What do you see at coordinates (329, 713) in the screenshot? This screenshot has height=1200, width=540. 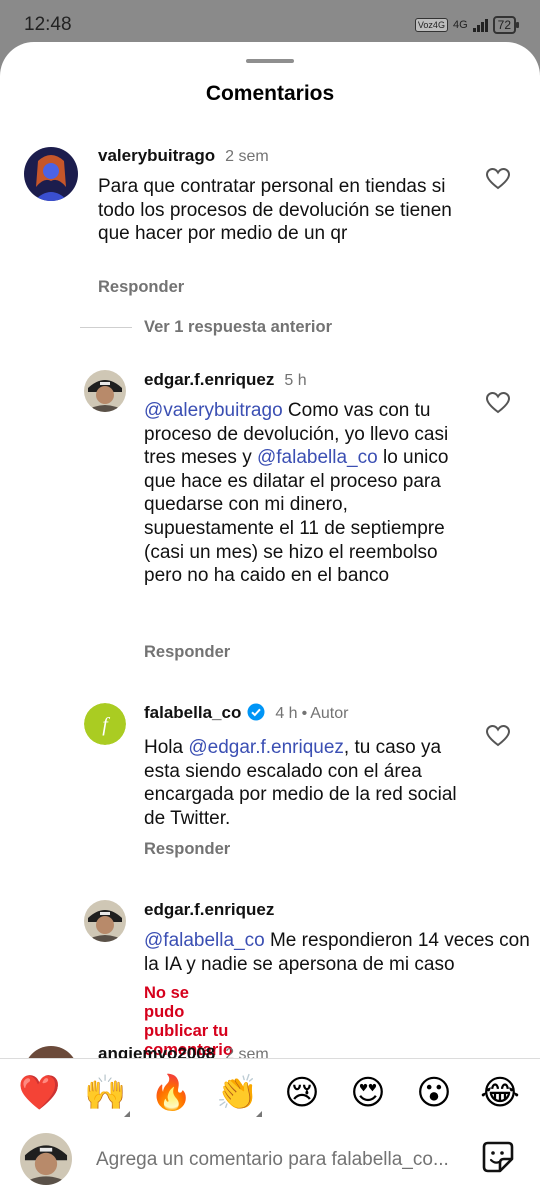 I see `author-badge: Autor` at bounding box center [329, 713].